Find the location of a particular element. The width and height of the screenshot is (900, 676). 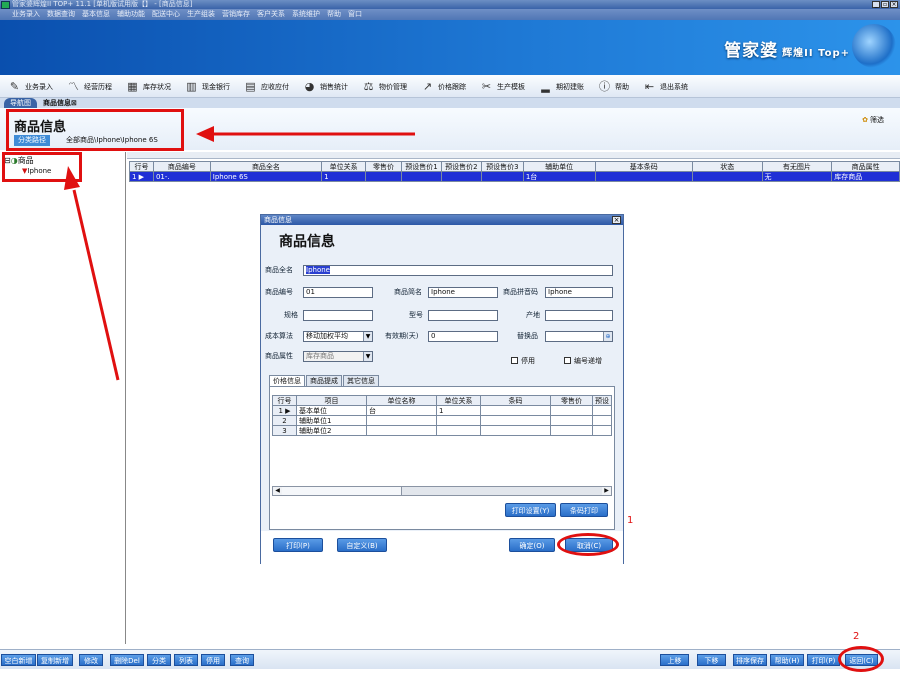

category-button: 分类 is located at coordinates (159, 660).